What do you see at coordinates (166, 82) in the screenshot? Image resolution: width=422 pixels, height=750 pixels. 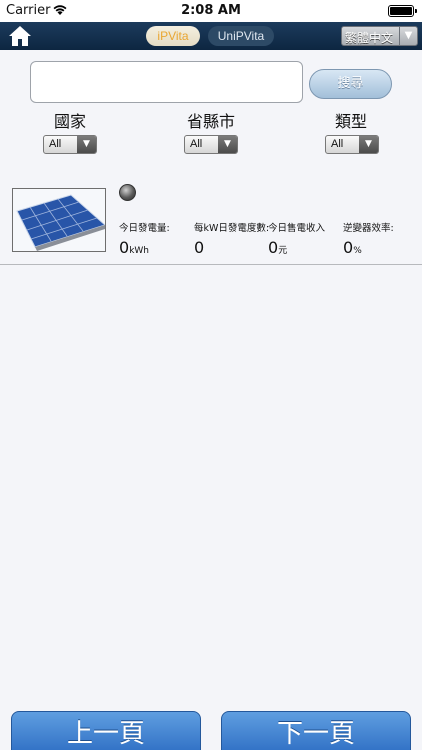 I see `search-input` at bounding box center [166, 82].